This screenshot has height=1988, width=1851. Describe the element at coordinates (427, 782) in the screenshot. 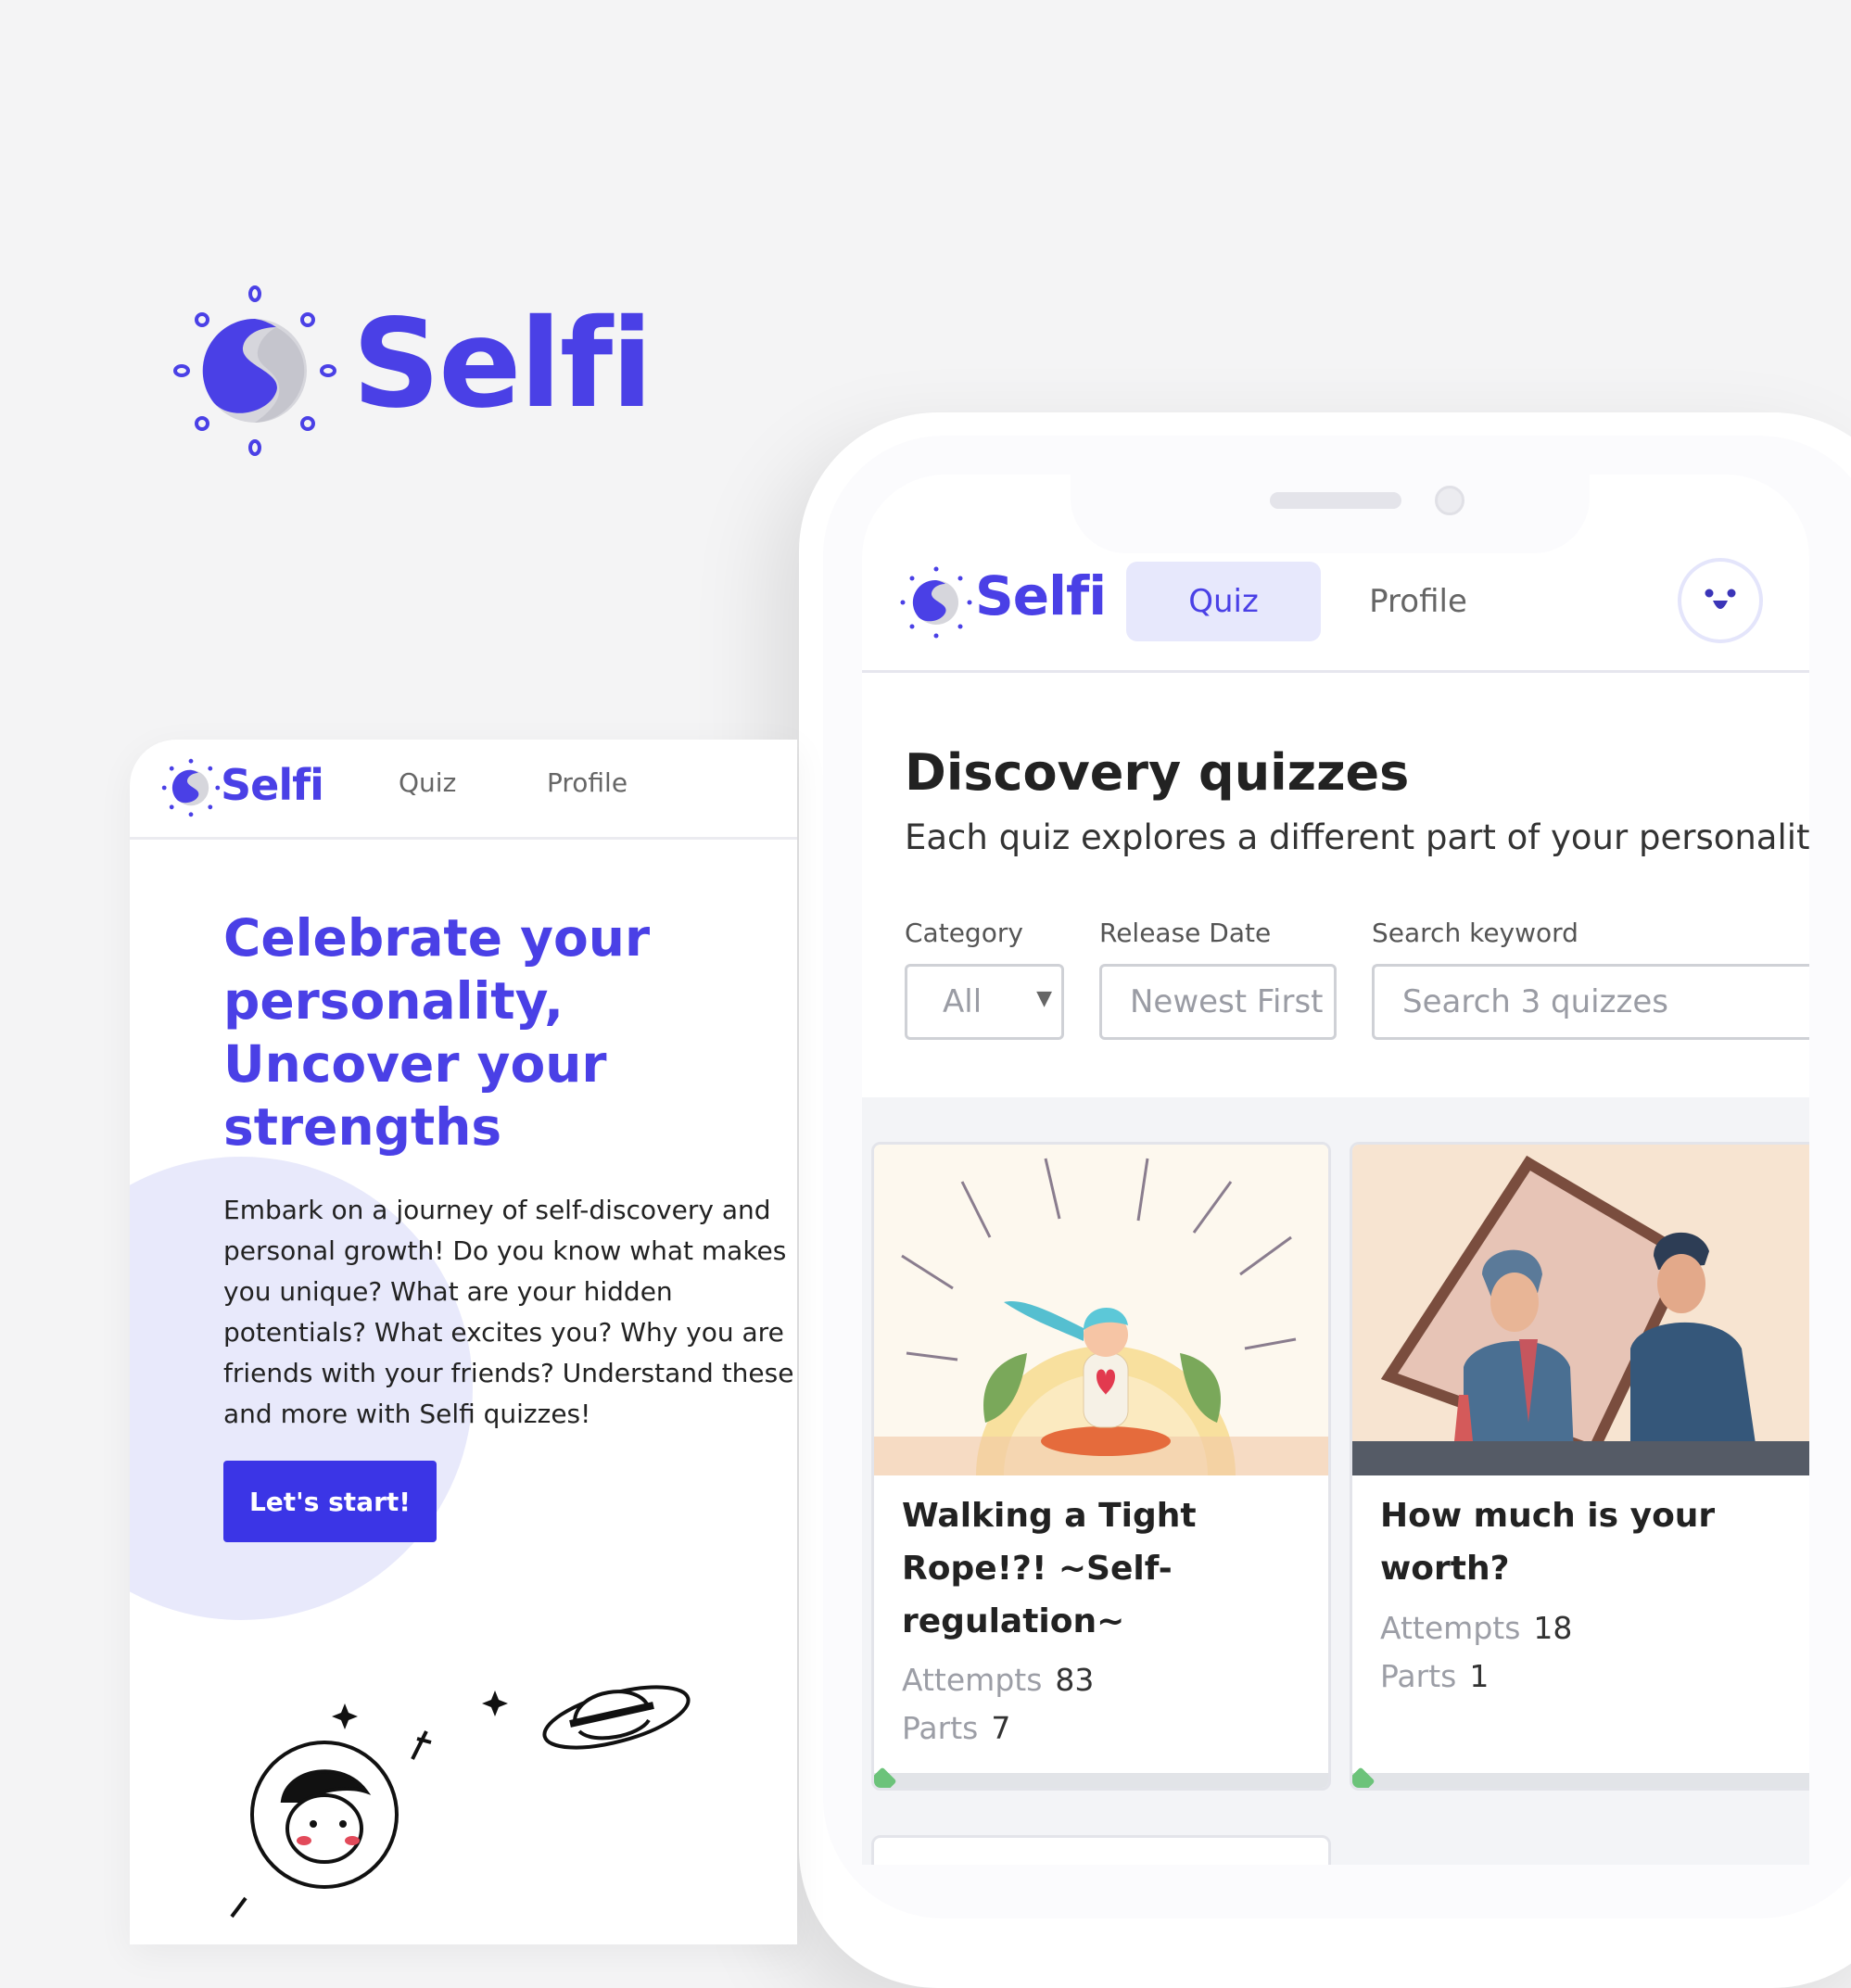

I see `nav-link-quiz: Quiz` at that location.